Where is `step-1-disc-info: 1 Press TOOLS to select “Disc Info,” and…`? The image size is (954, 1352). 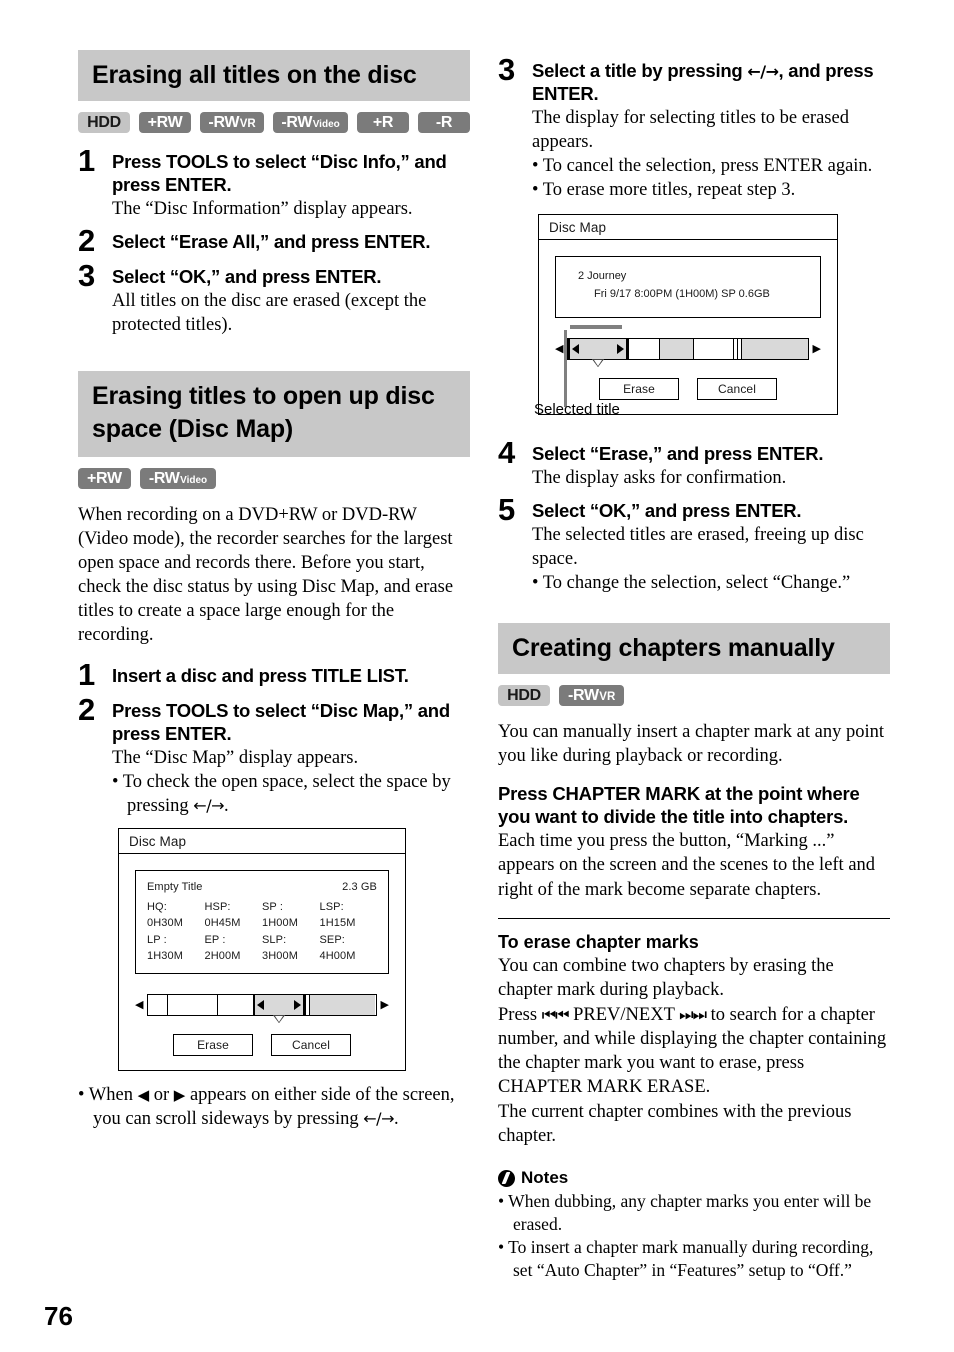 step-1-disc-info: 1 Press TOOLS to select “Disc Info,” and… is located at coordinates (274, 182).